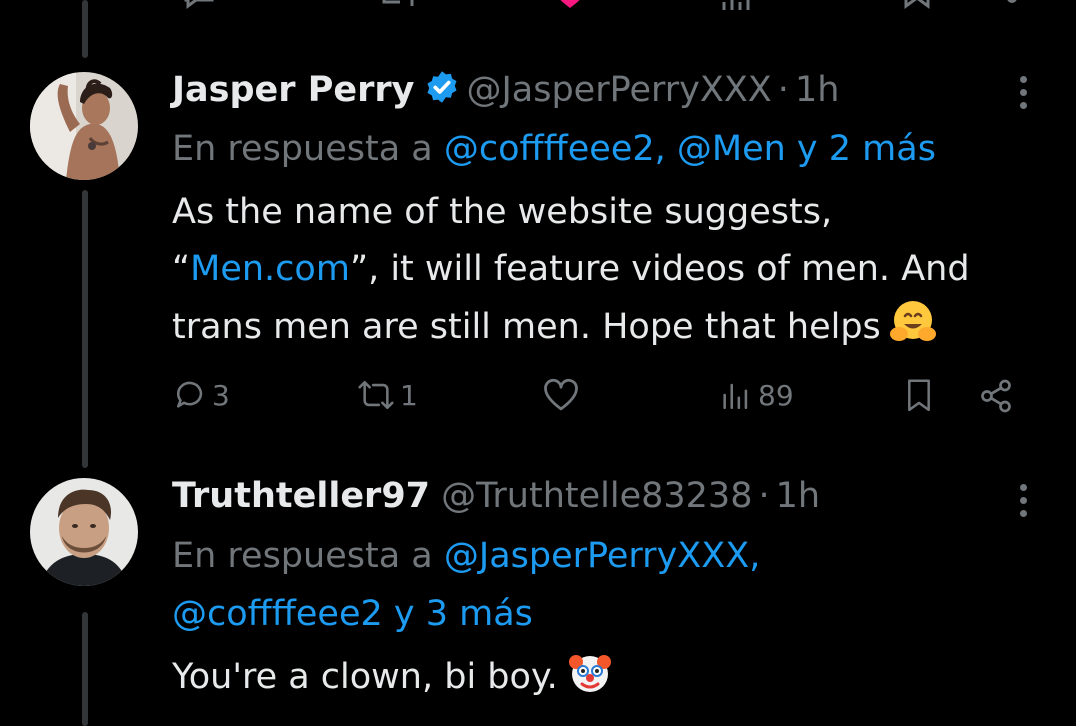 The width and height of the screenshot is (1076, 726). Describe the element at coordinates (85, 29) in the screenshot. I see `thread-line-top` at that location.